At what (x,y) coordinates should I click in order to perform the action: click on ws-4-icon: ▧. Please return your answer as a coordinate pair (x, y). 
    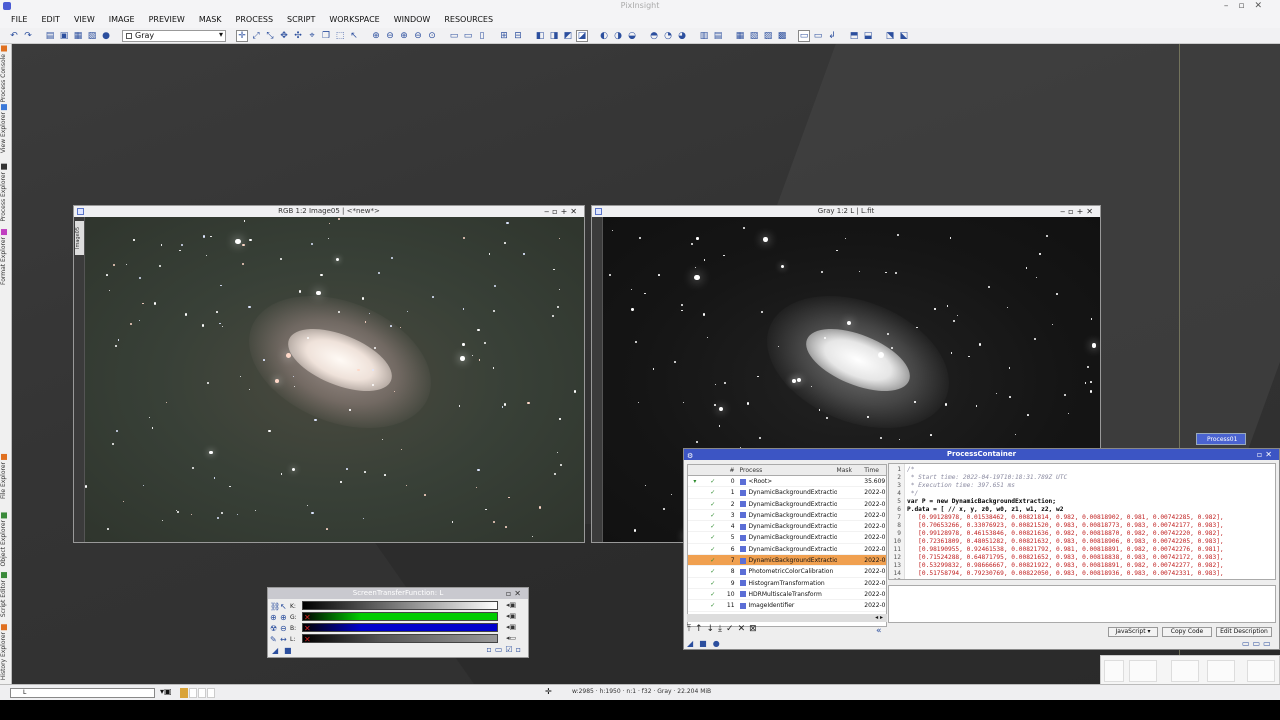
    Looking at the image, I should click on (754, 36).